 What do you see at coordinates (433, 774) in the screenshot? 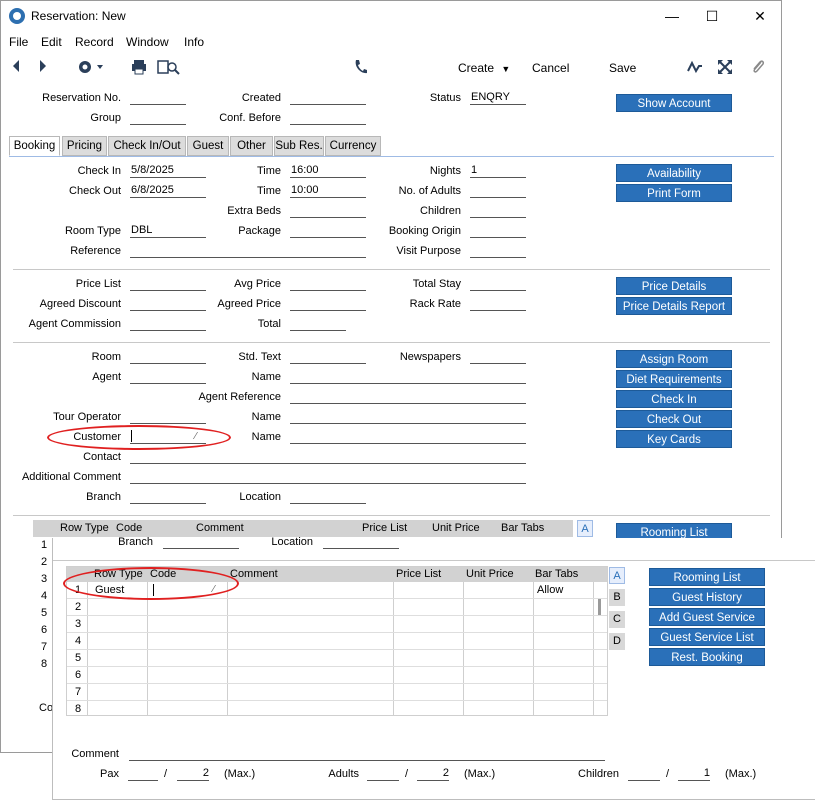
I see `adults-max-field: 2` at bounding box center [433, 774].